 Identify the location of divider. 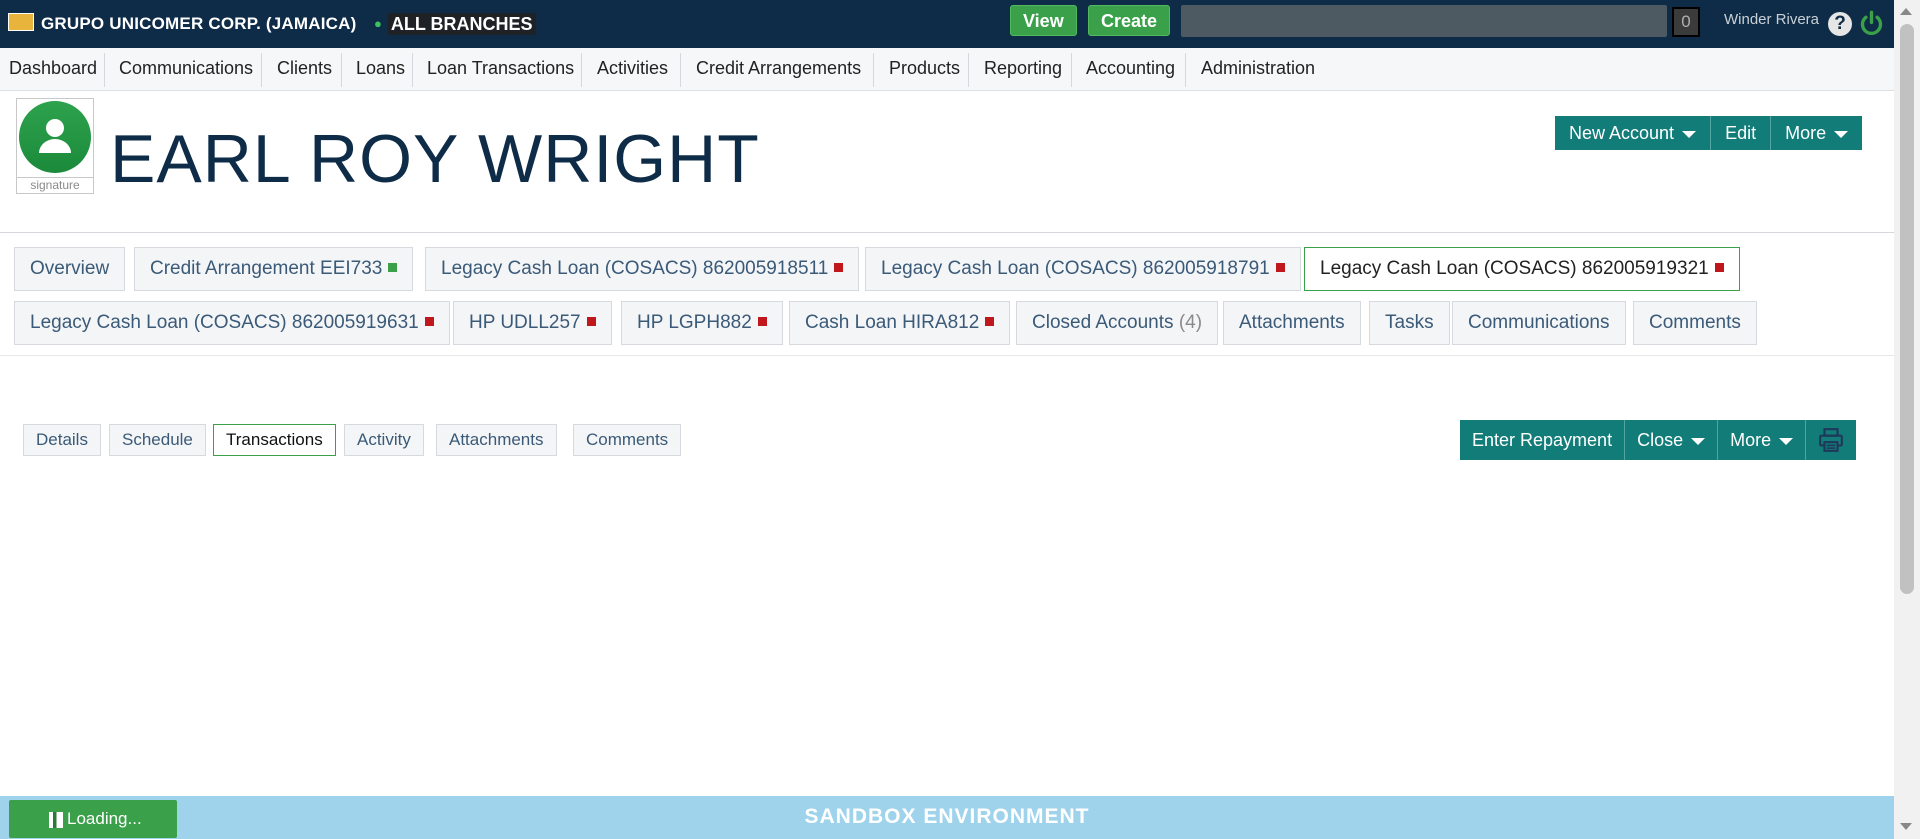
(947, 232).